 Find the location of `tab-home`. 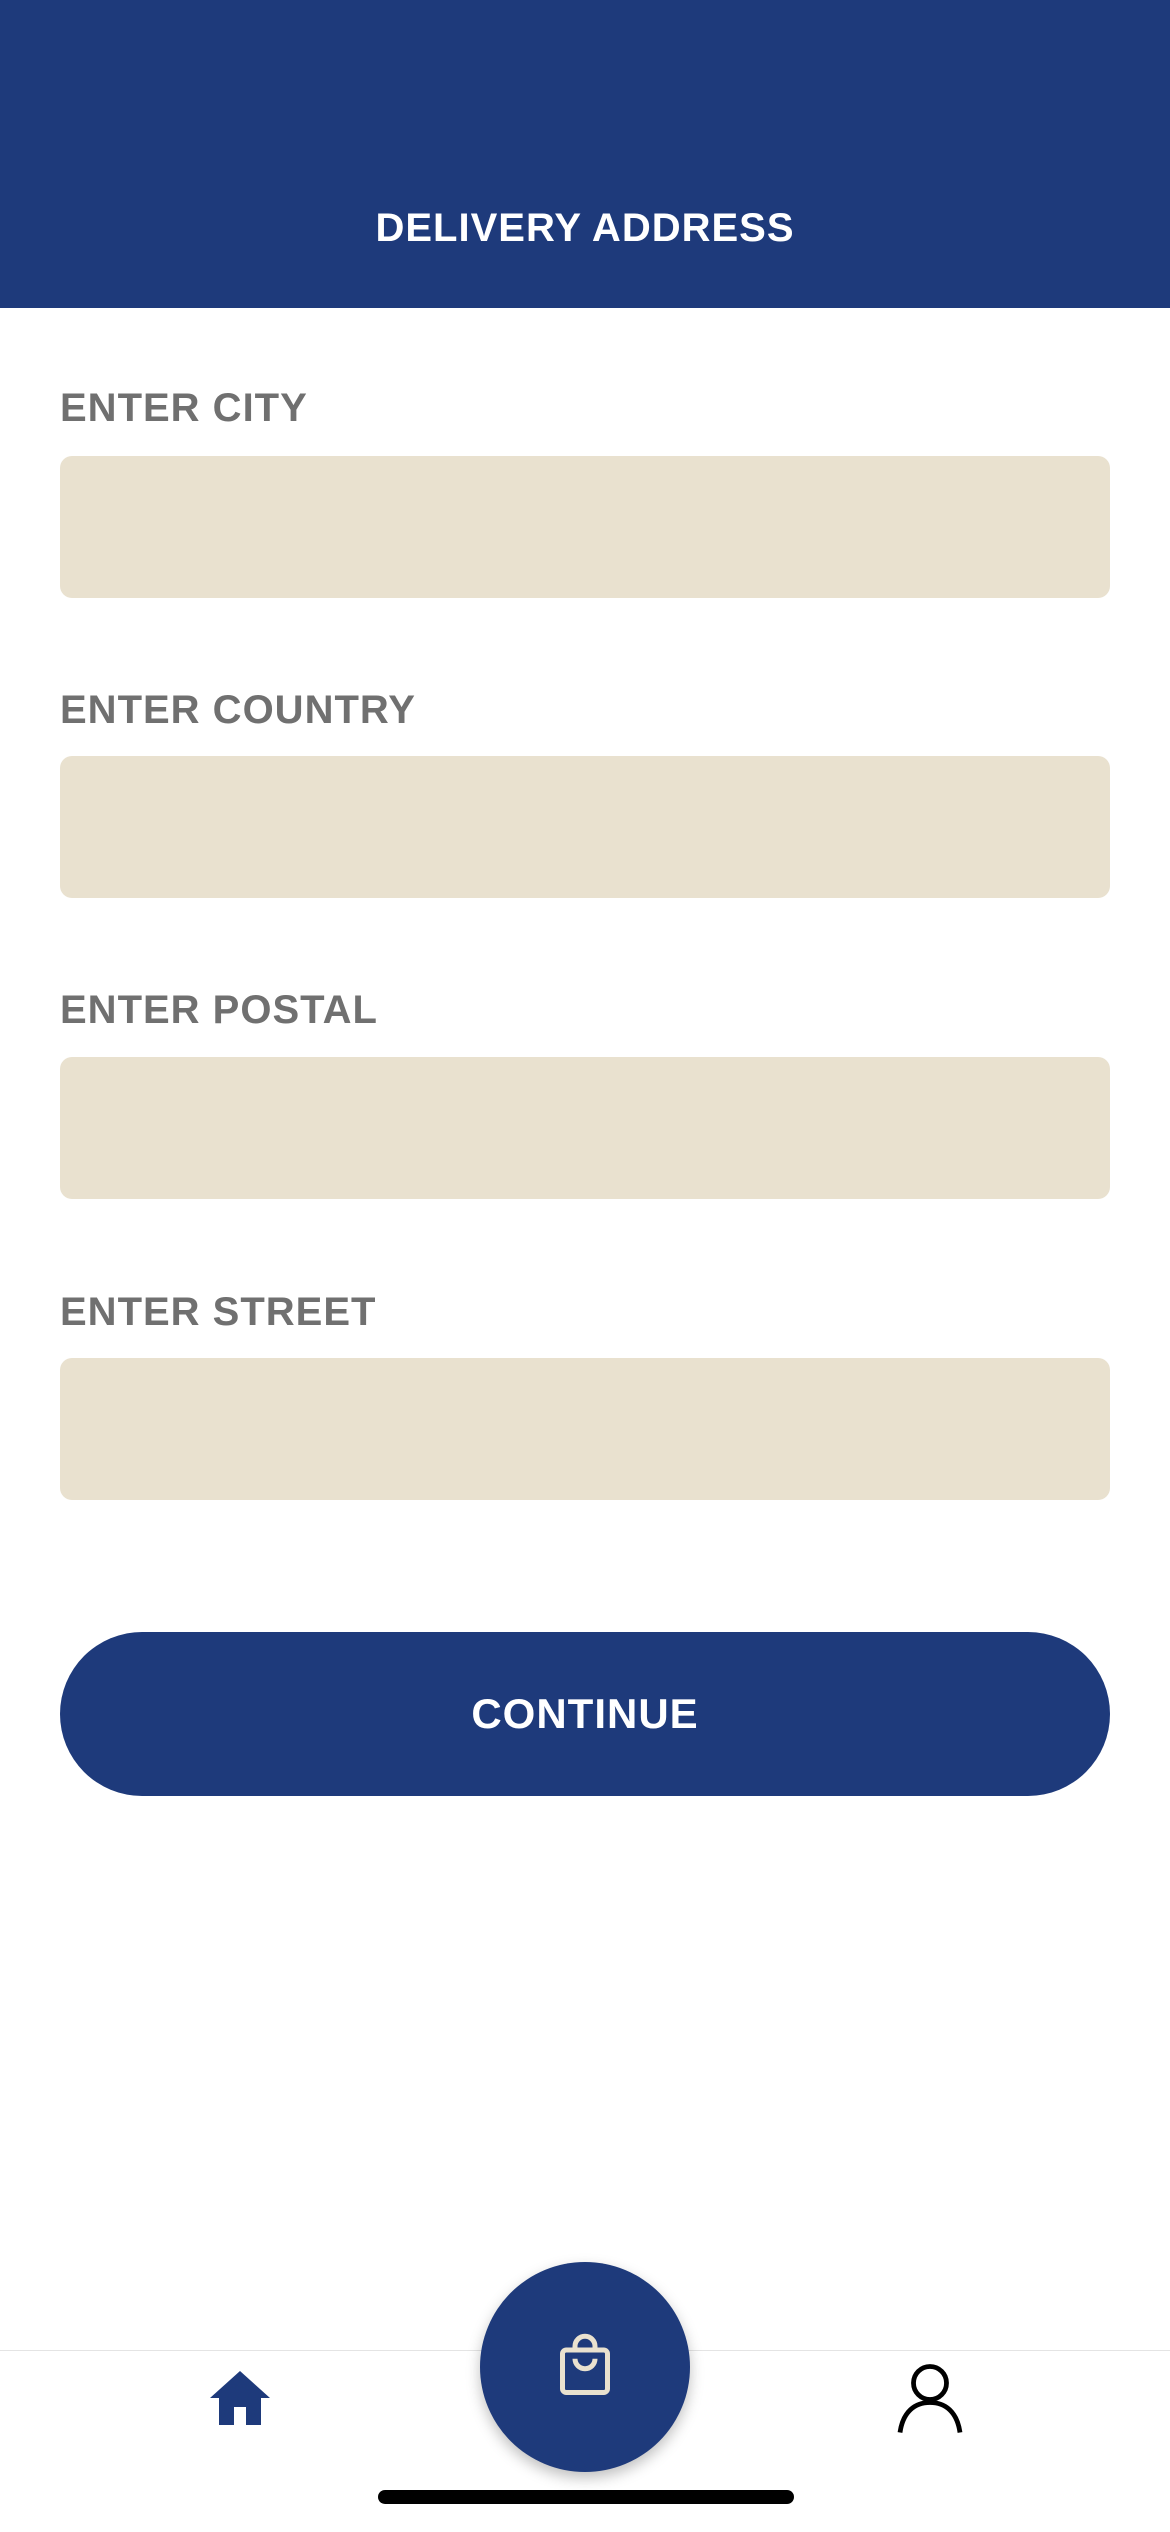

tab-home is located at coordinates (240, 2398).